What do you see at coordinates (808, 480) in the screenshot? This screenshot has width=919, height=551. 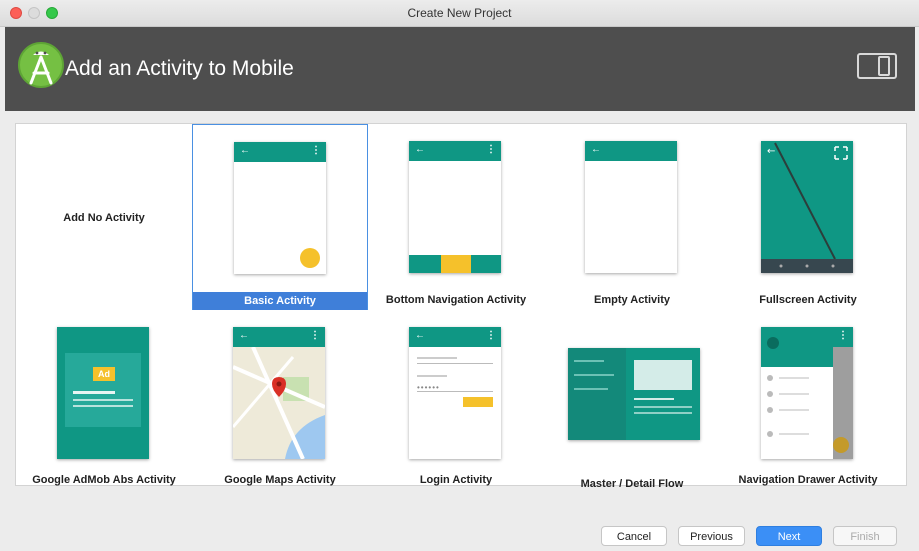 I see `tile-label: Navigation Drawer Activity` at bounding box center [808, 480].